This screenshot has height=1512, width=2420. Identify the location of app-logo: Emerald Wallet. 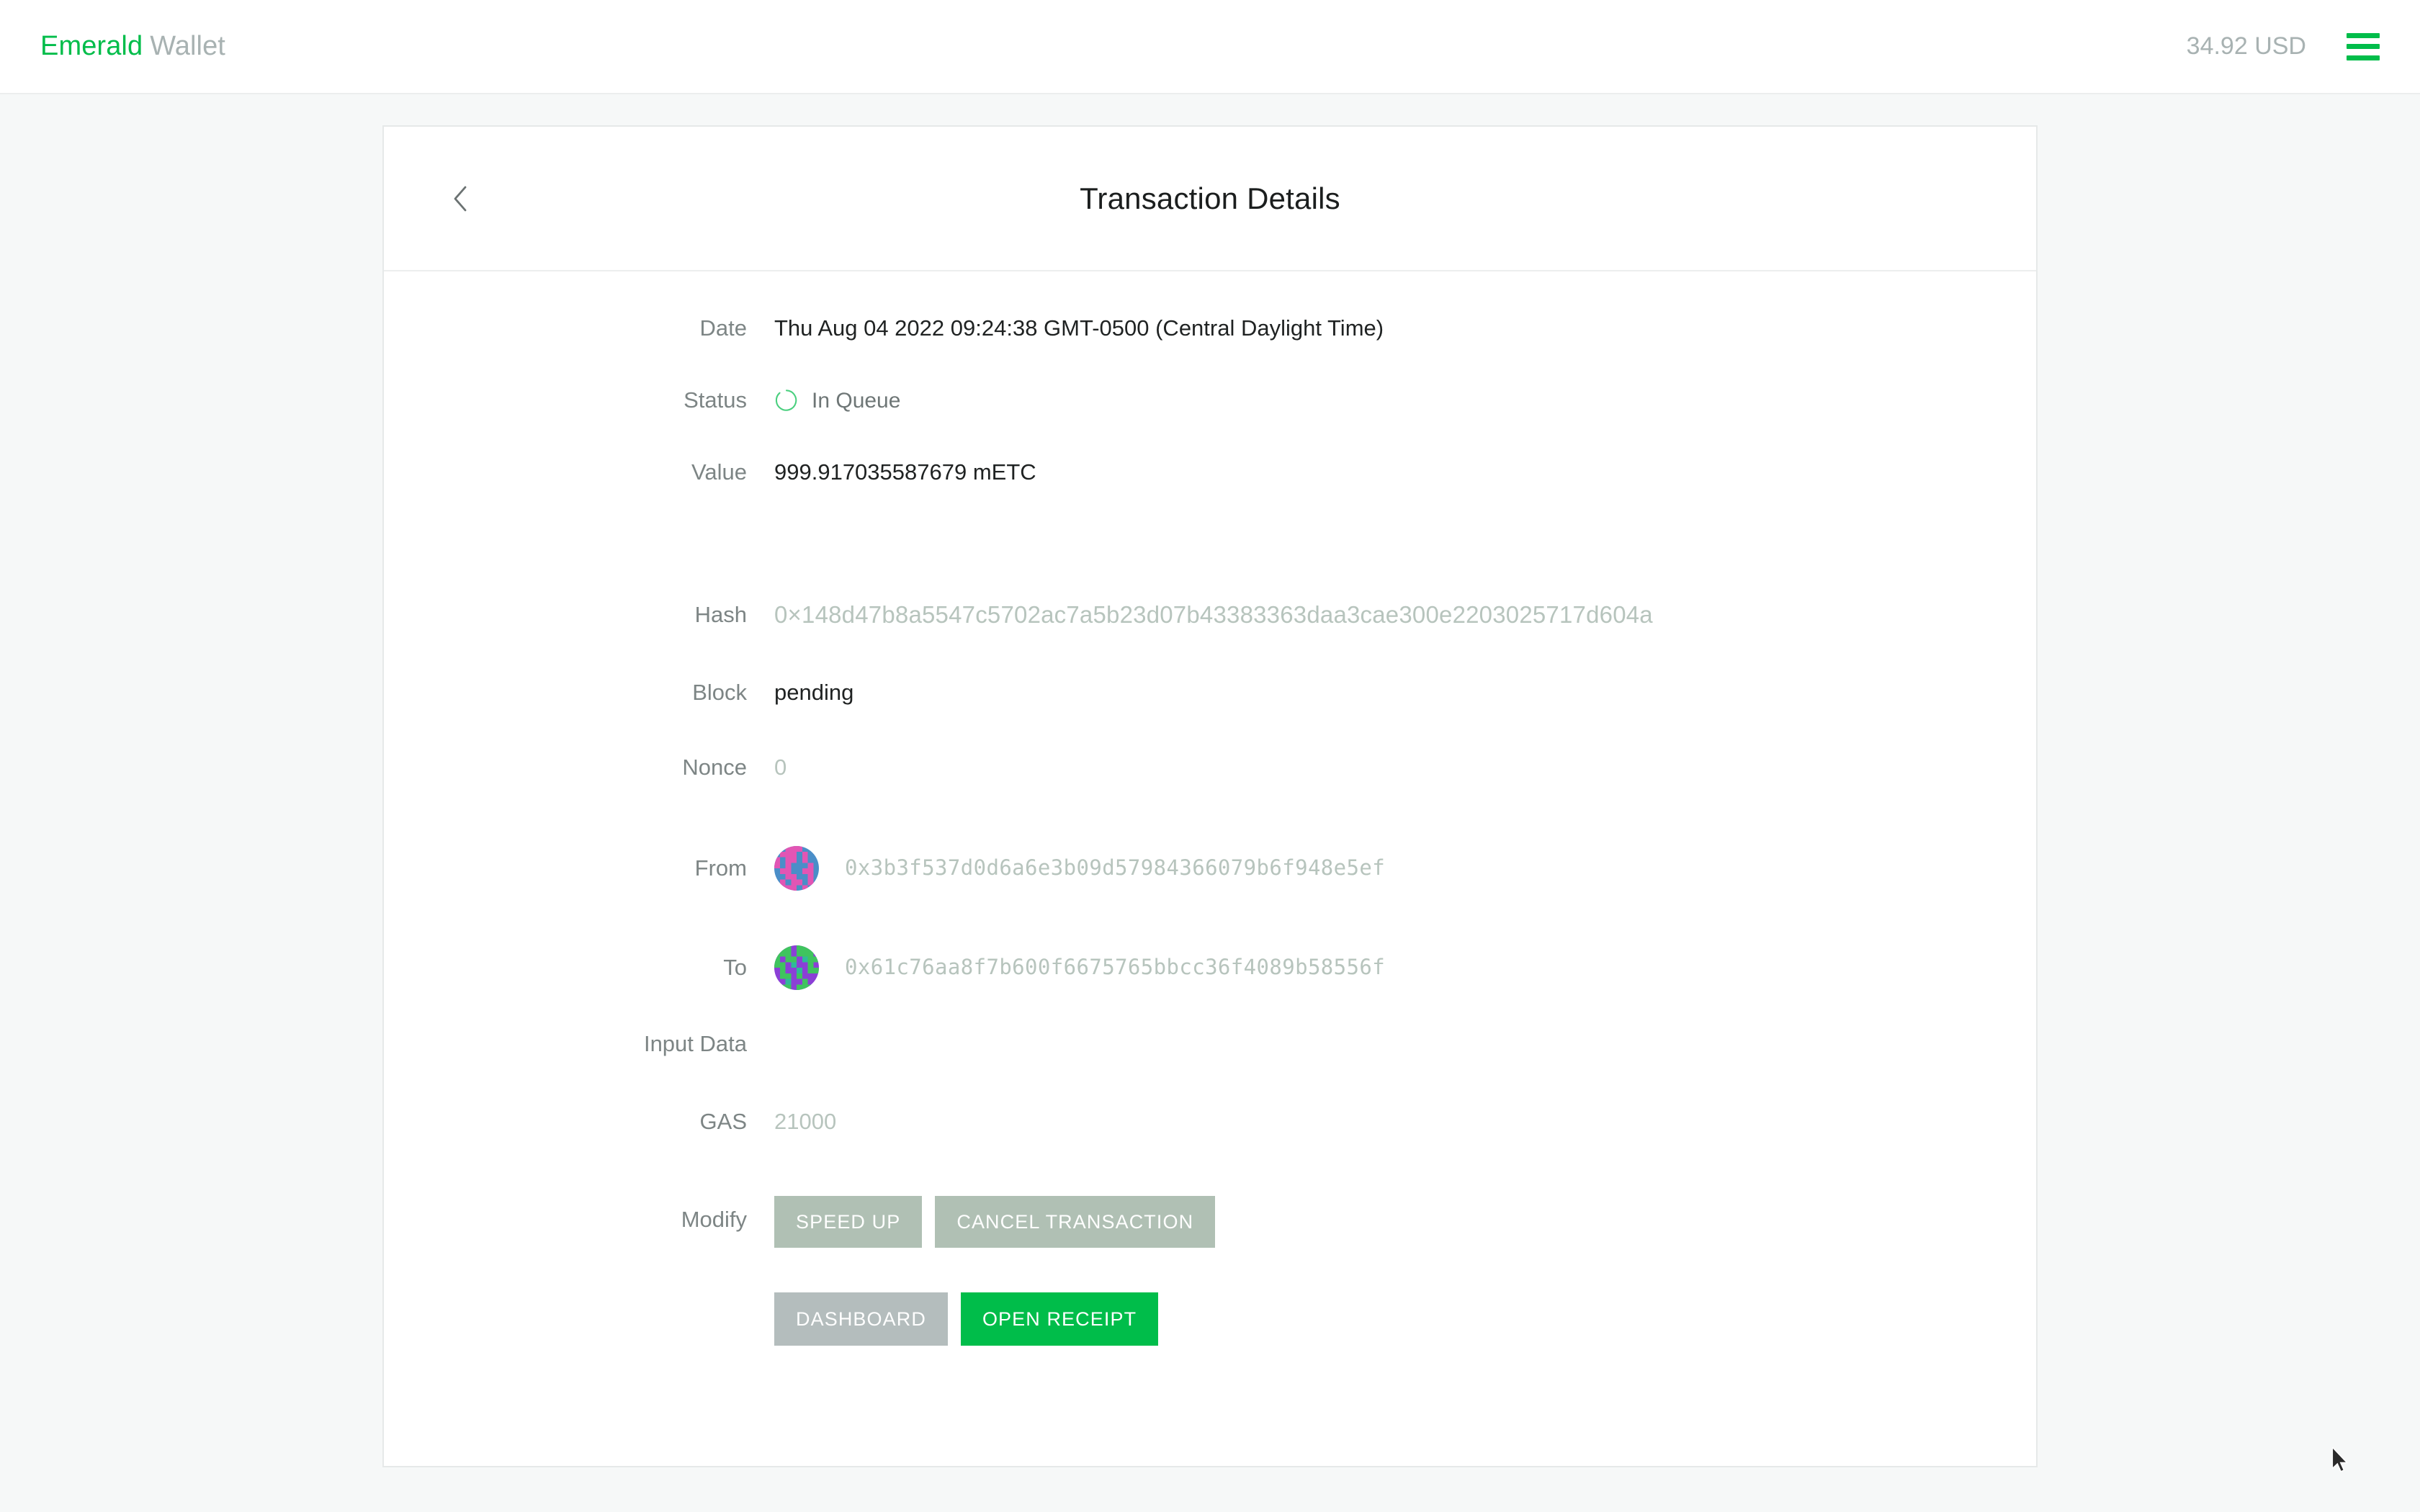
(132, 46).